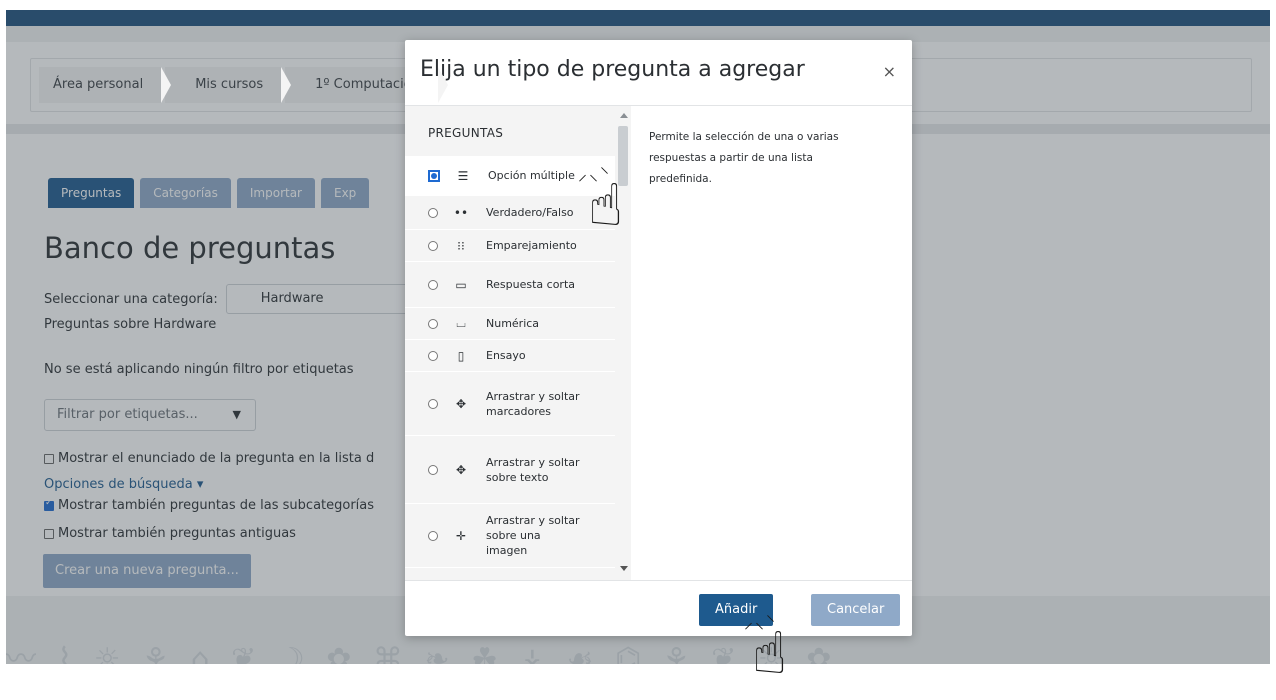 The width and height of the screenshot is (1276, 700). Describe the element at coordinates (531, 175) in the screenshot. I see `question-type-label: Opción múltiple` at that location.